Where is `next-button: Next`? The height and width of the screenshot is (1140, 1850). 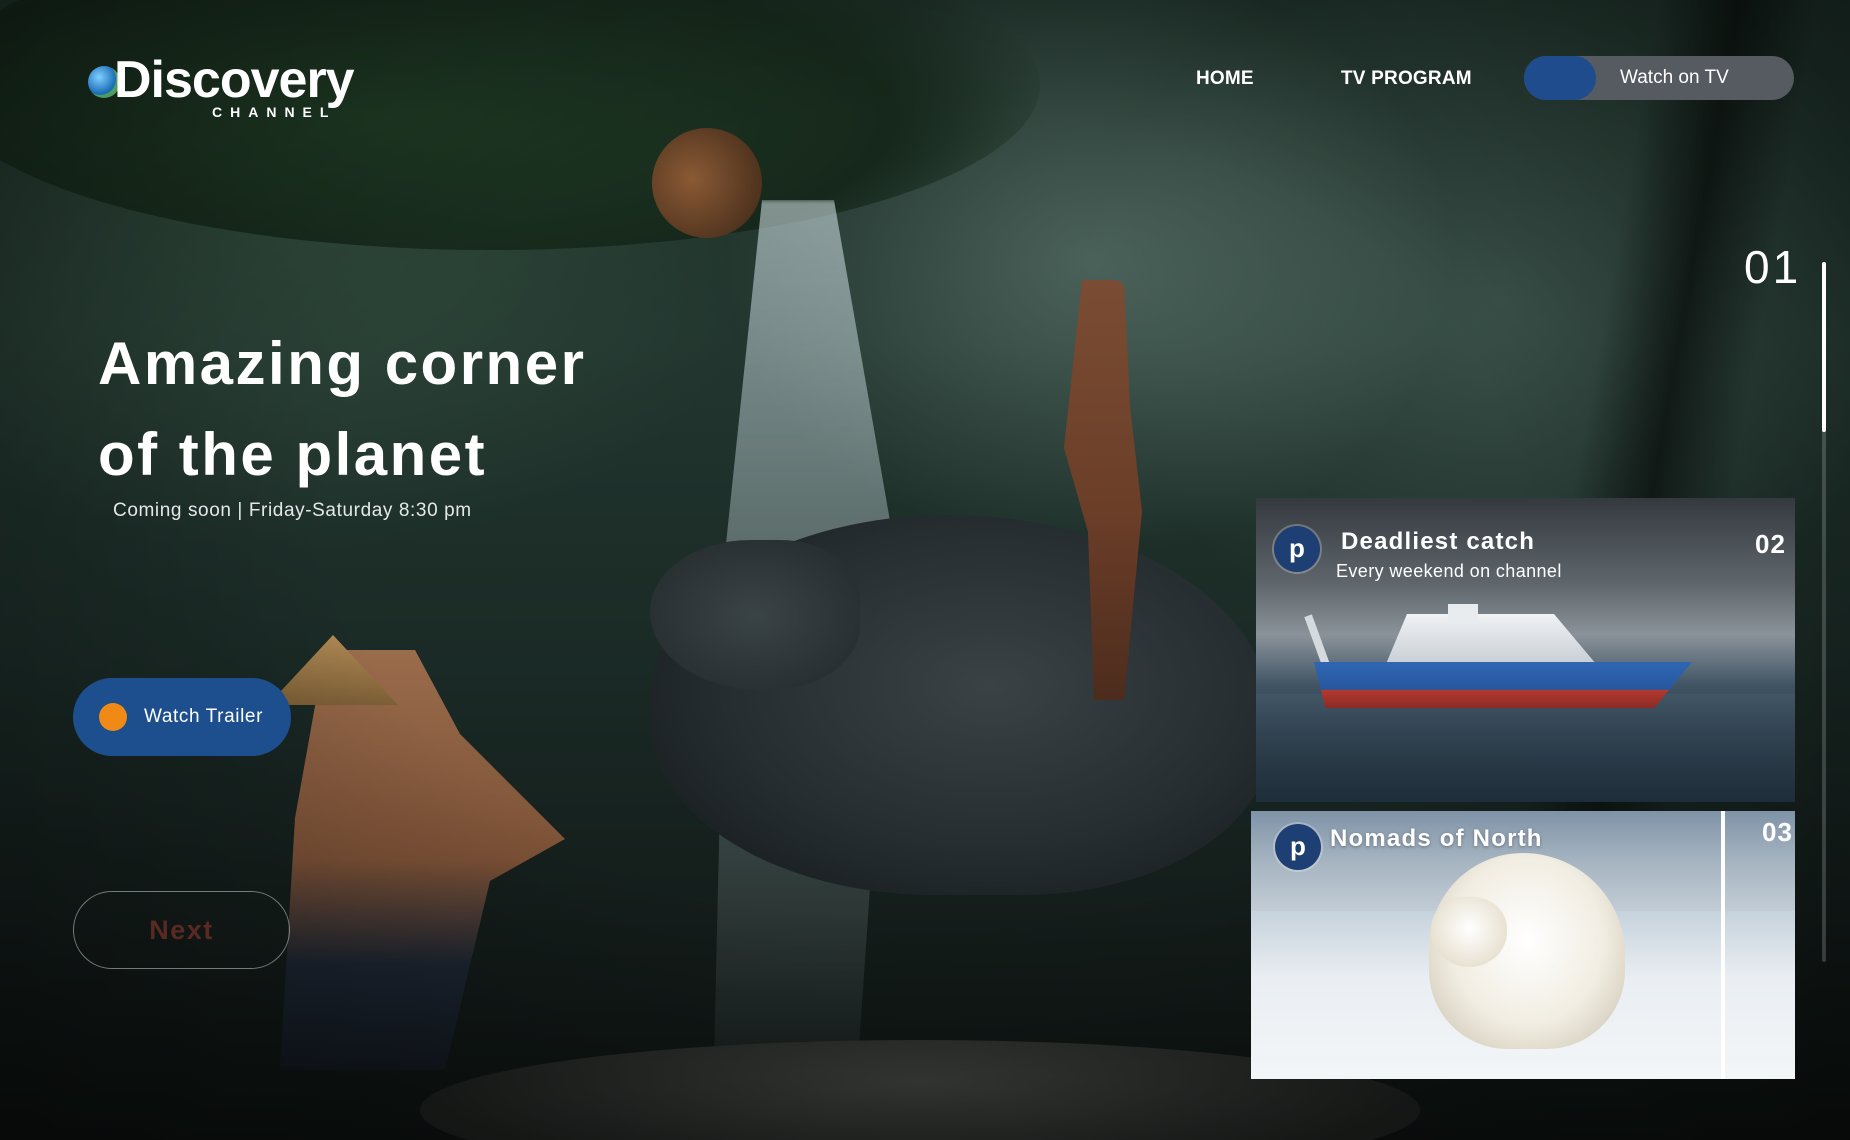
next-button: Next is located at coordinates (181, 930).